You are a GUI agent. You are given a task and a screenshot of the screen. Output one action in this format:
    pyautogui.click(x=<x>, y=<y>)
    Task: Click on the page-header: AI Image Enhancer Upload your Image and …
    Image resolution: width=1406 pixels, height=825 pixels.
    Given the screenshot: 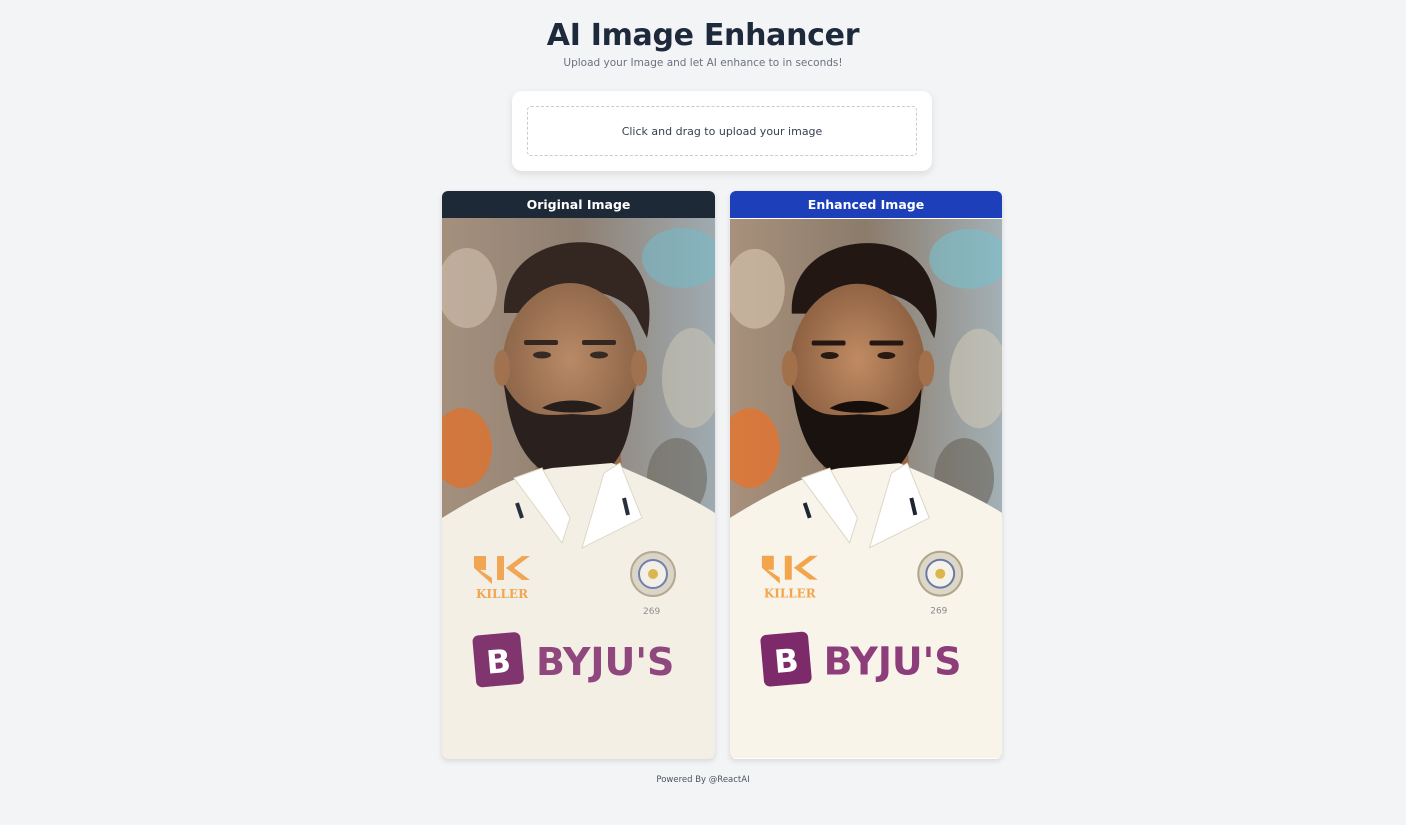 What is the action you would take?
    pyautogui.click(x=703, y=43)
    